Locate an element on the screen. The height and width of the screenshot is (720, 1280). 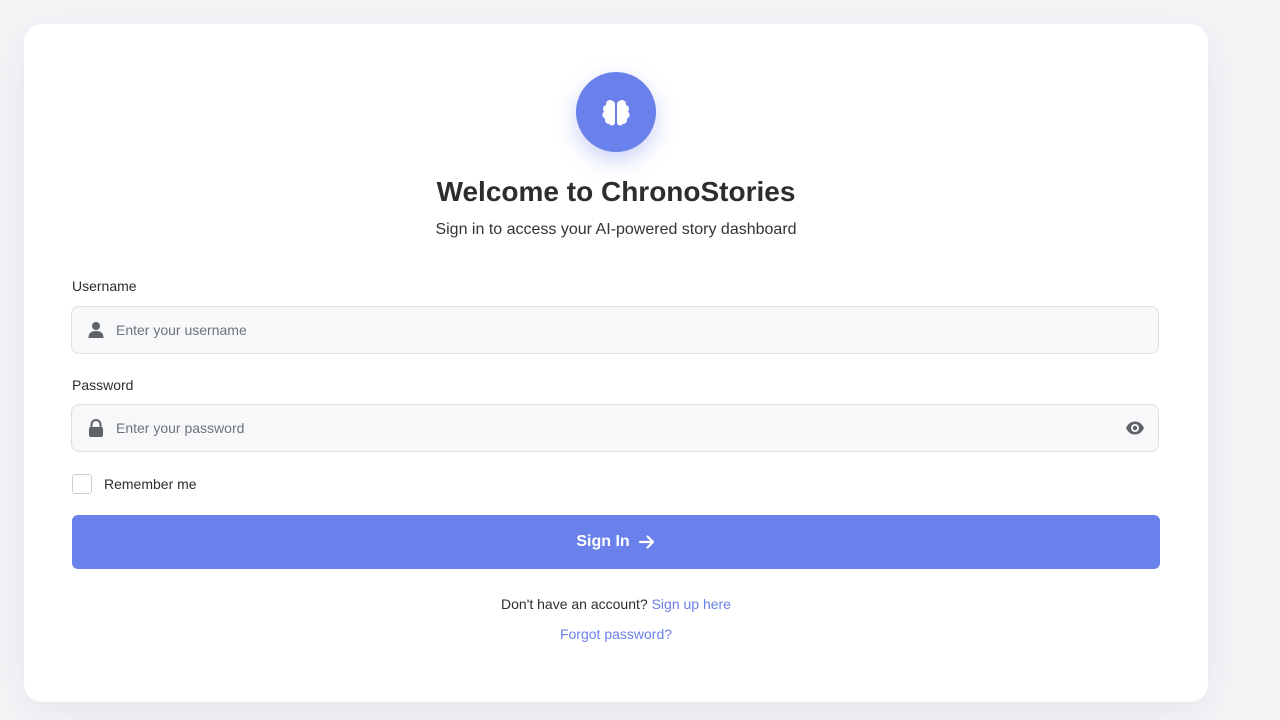
user-icon is located at coordinates (96, 330).